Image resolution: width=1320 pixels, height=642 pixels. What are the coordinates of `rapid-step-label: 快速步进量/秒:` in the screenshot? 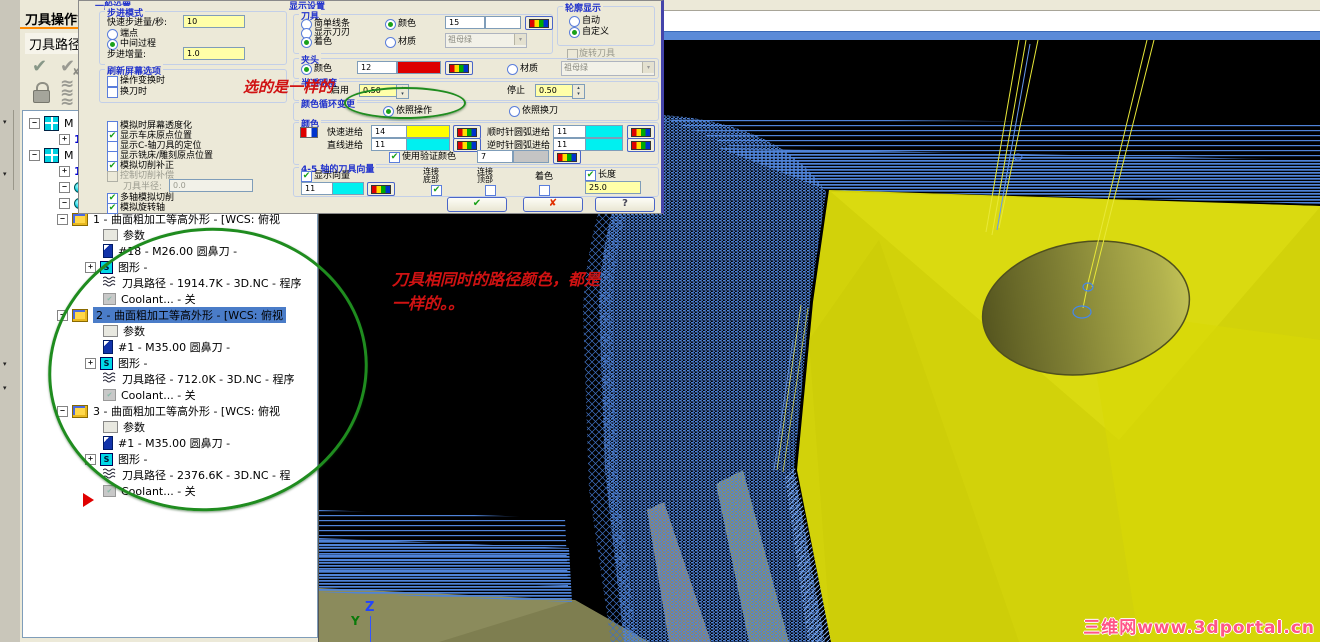 It's located at (137, 23).